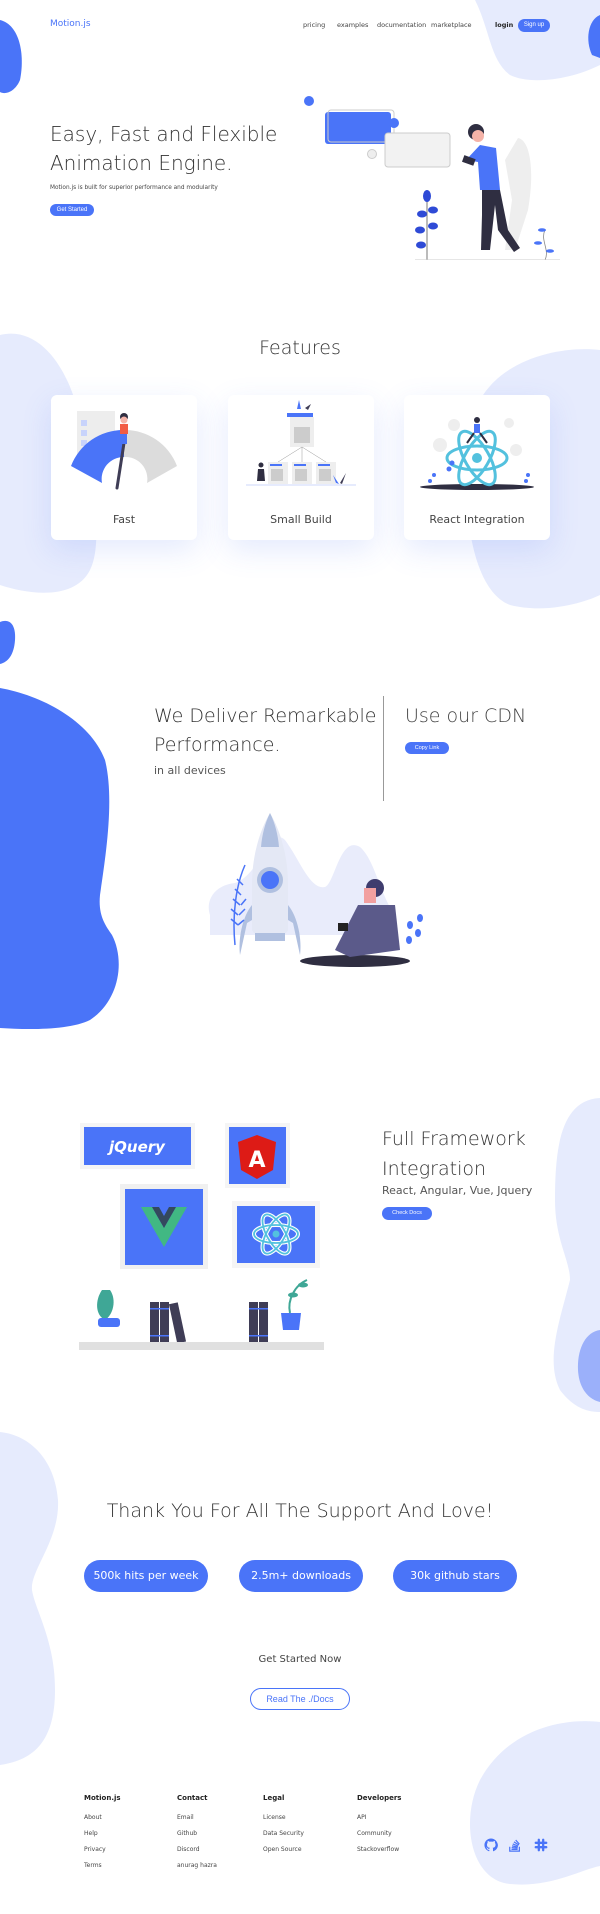  What do you see at coordinates (150, 456) in the screenshot?
I see `gauge-empty` at bounding box center [150, 456].